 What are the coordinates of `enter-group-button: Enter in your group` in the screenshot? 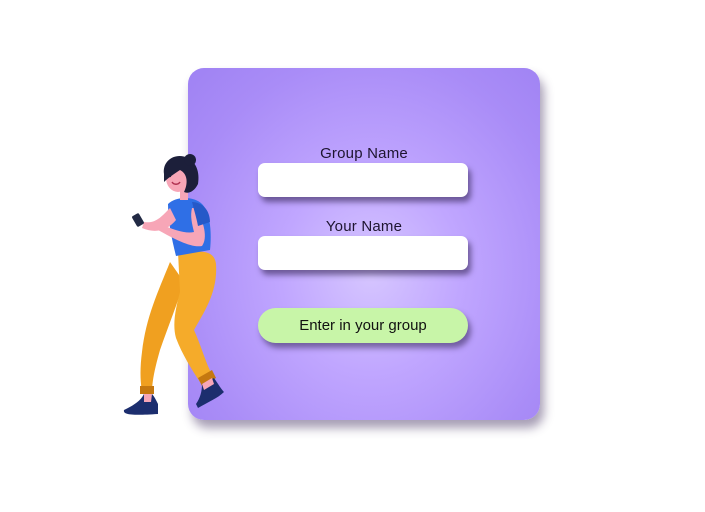 It's located at (363, 325).